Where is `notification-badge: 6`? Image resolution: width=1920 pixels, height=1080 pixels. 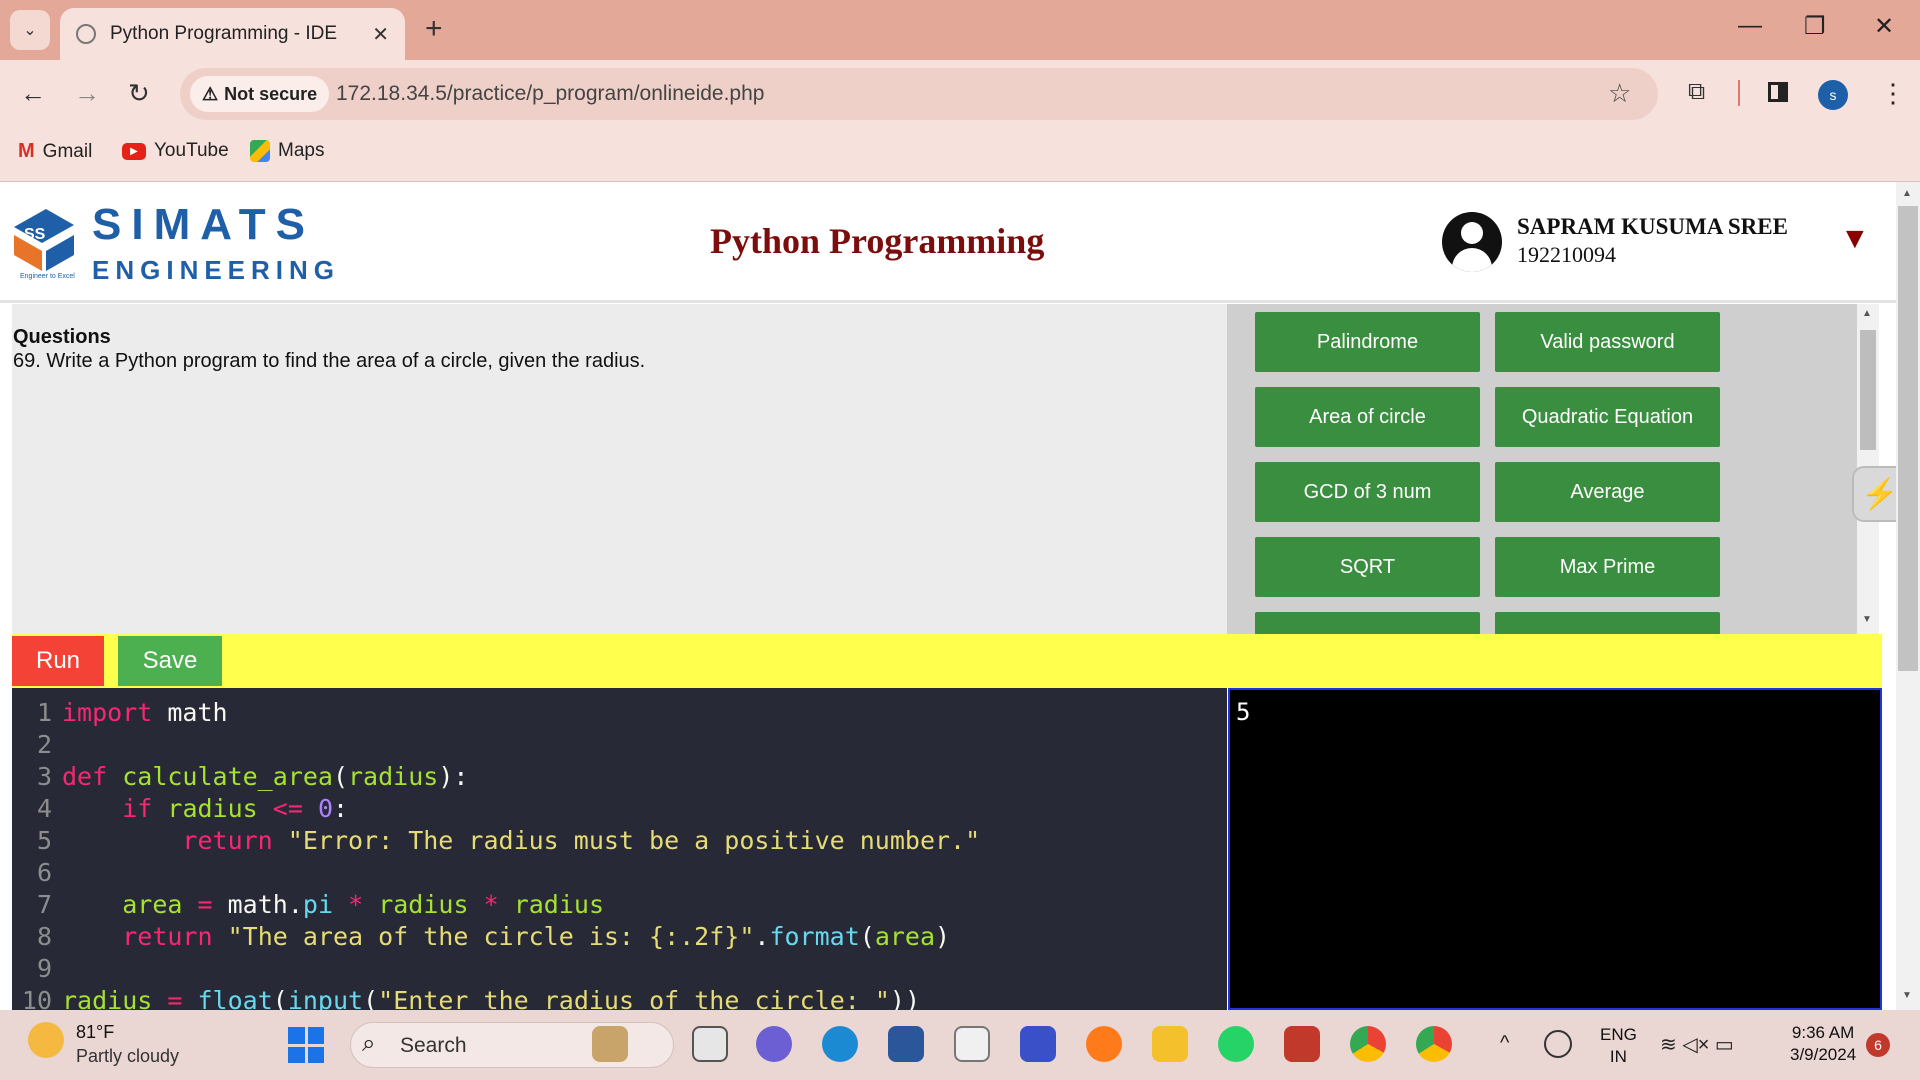
notification-badge: 6 is located at coordinates (1878, 1045).